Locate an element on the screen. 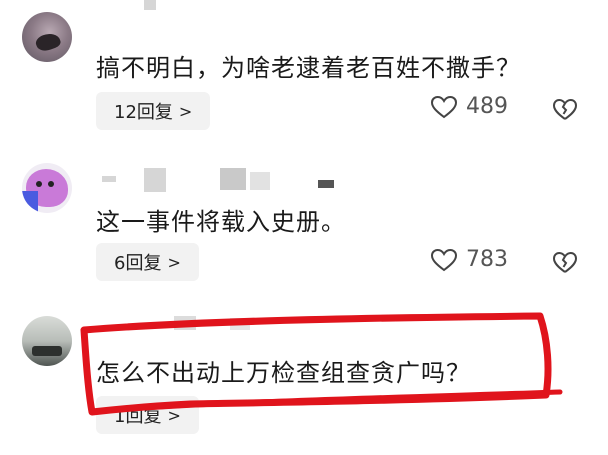 This screenshot has width=608, height=455. like-count: 489 is located at coordinates (487, 106).